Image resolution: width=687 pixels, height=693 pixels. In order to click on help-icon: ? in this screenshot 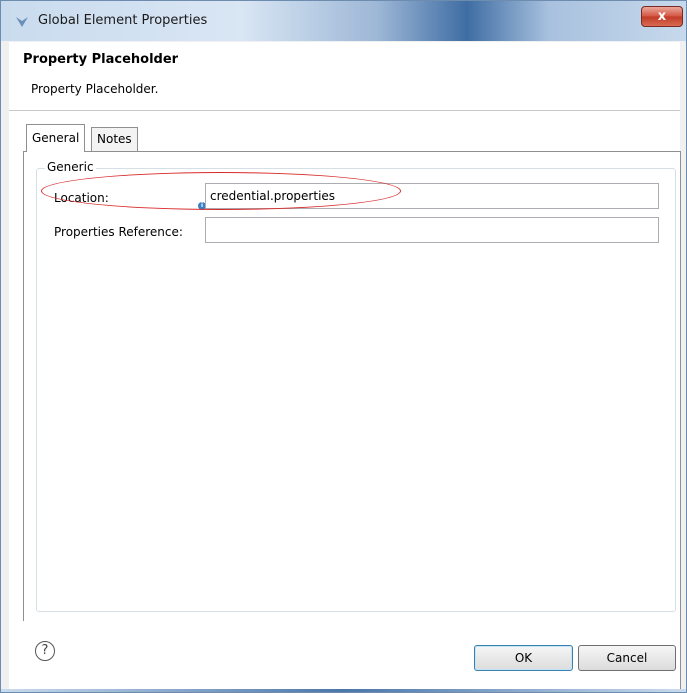, I will do `click(45, 651)`.